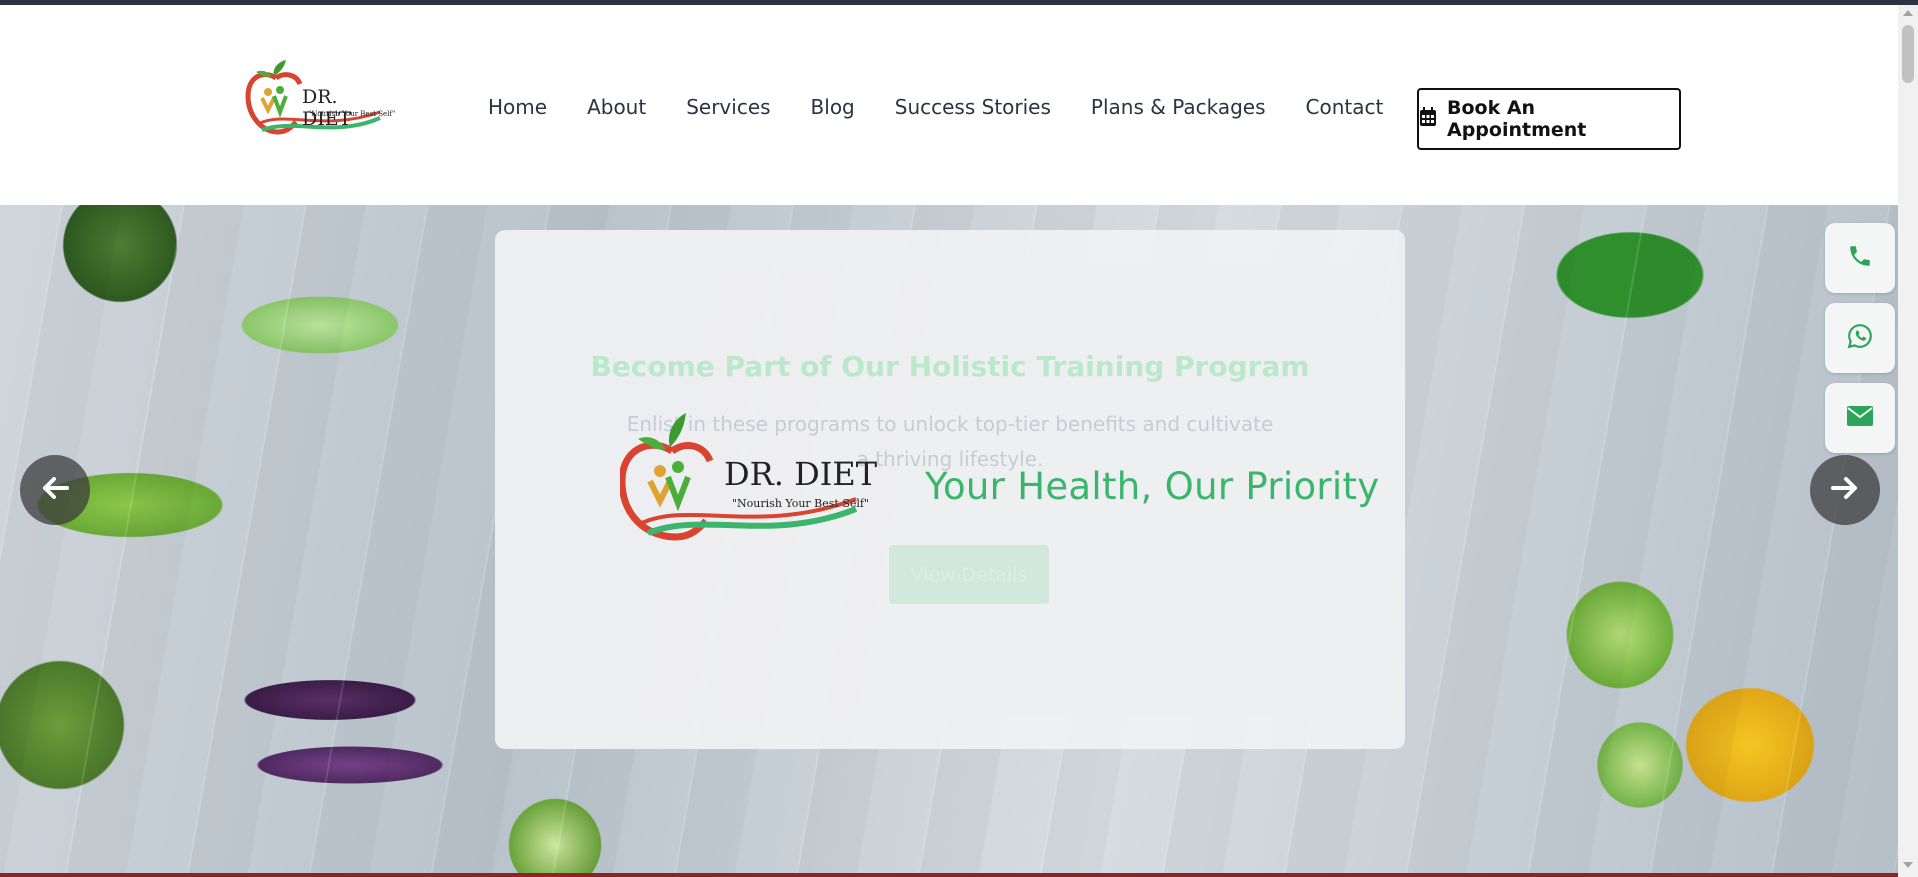 This screenshot has width=1918, height=877. Describe the element at coordinates (517, 110) in the screenshot. I see `nav-home: Home` at that location.